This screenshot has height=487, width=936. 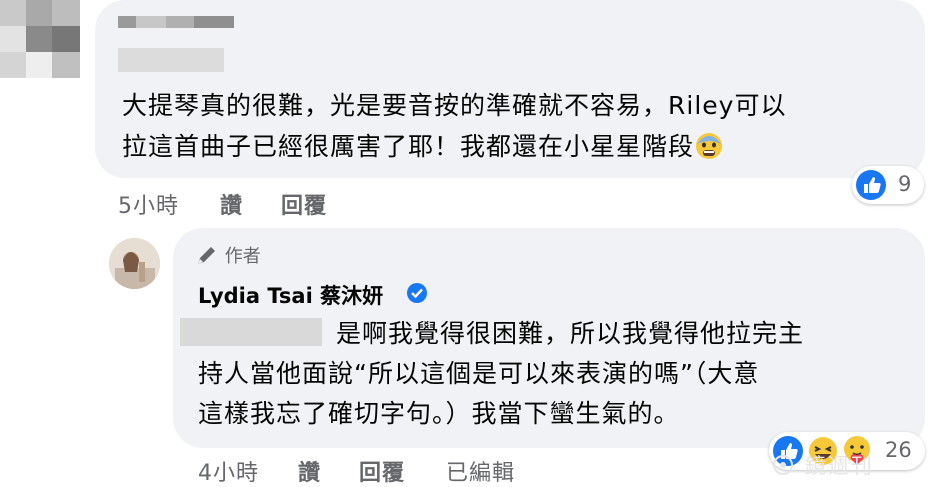 What do you see at coordinates (290, 295) in the screenshot?
I see `author-name: Lydia Tsai 蔡沐妍` at bounding box center [290, 295].